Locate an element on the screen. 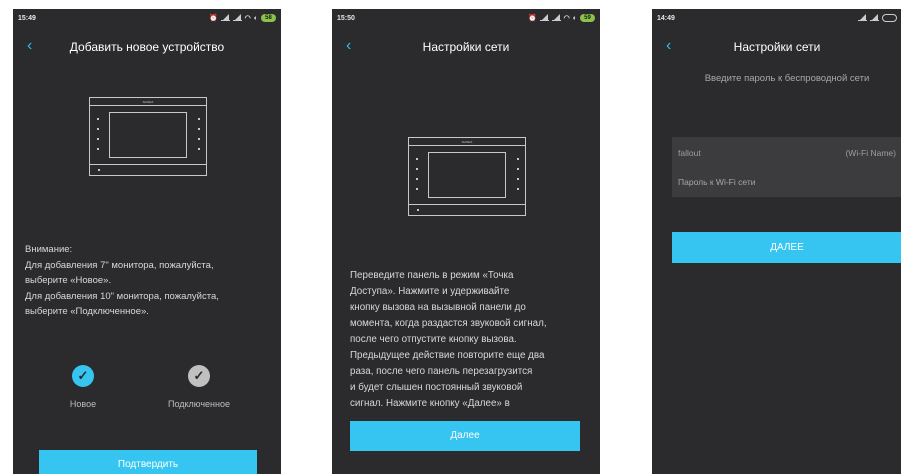  page-title: Добавить новое устройство is located at coordinates (147, 47).